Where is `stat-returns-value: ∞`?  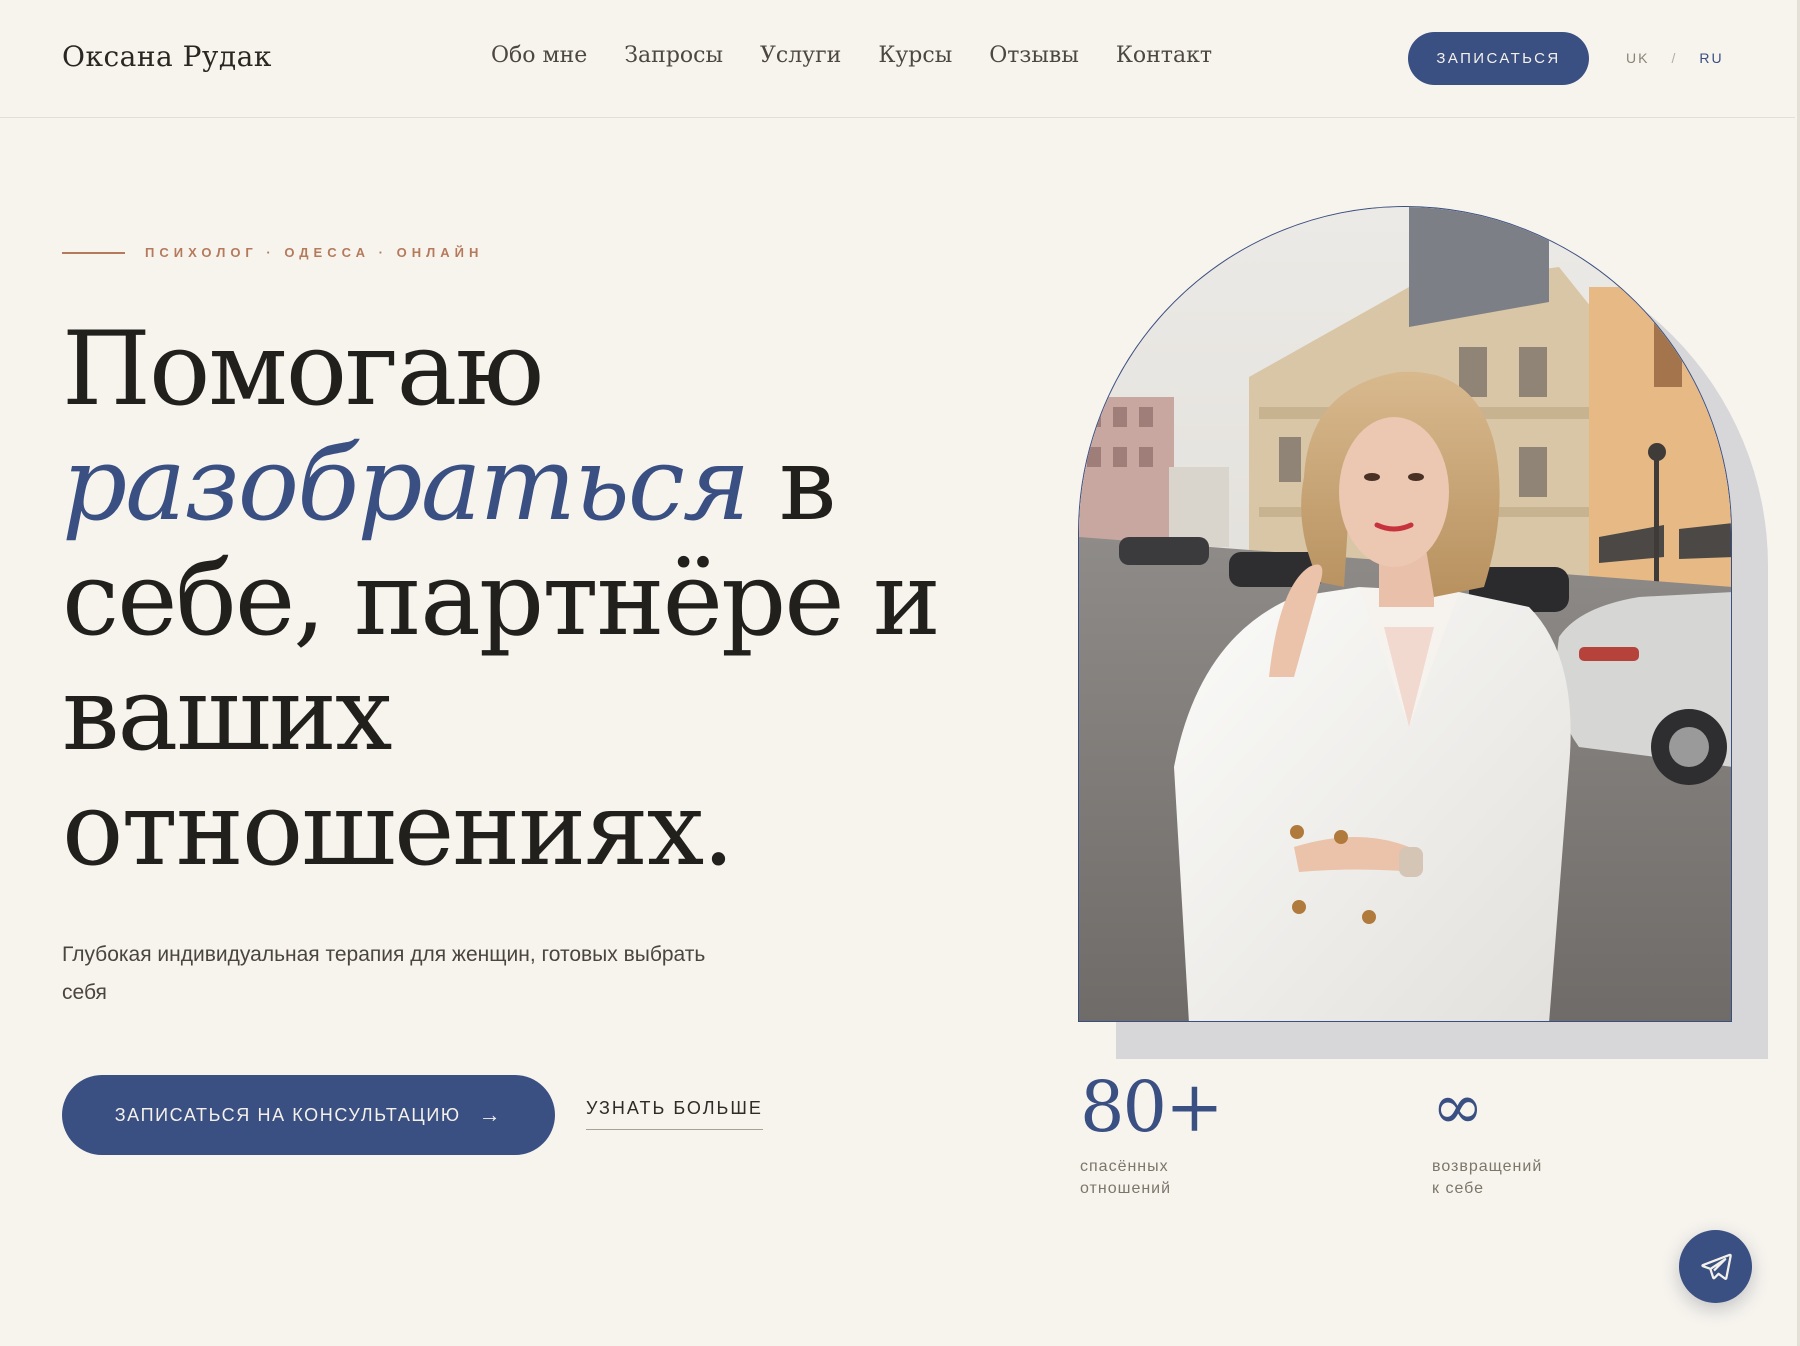 stat-returns-value: ∞ is located at coordinates (1458, 1106).